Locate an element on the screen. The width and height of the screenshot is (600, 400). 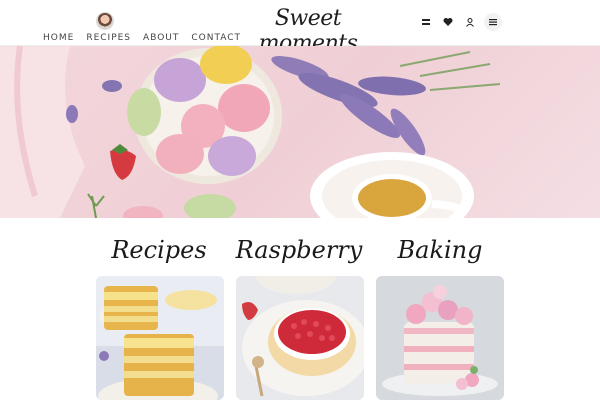
section-title-recipes: Recipes is located at coordinates (159, 250).